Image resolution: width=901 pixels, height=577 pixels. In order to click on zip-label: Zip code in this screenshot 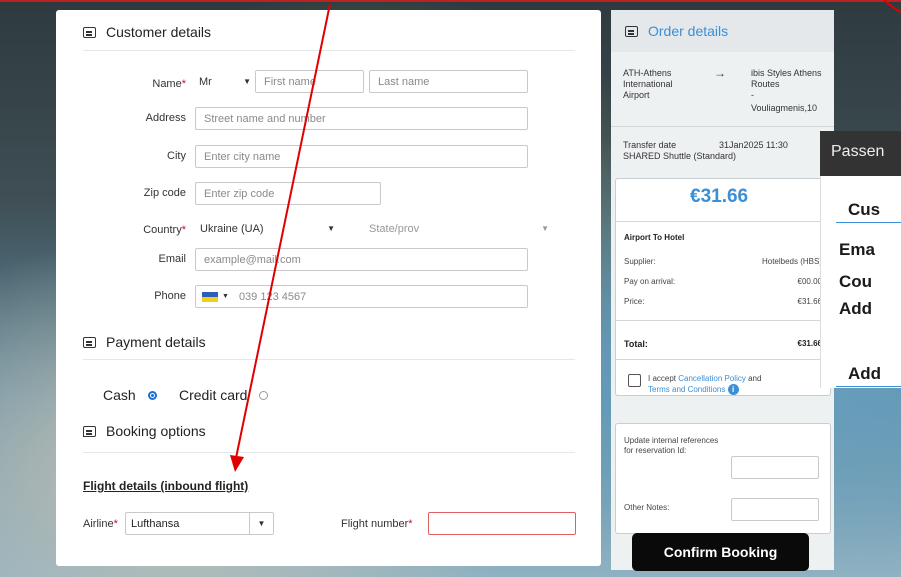, I will do `click(164, 193)`.